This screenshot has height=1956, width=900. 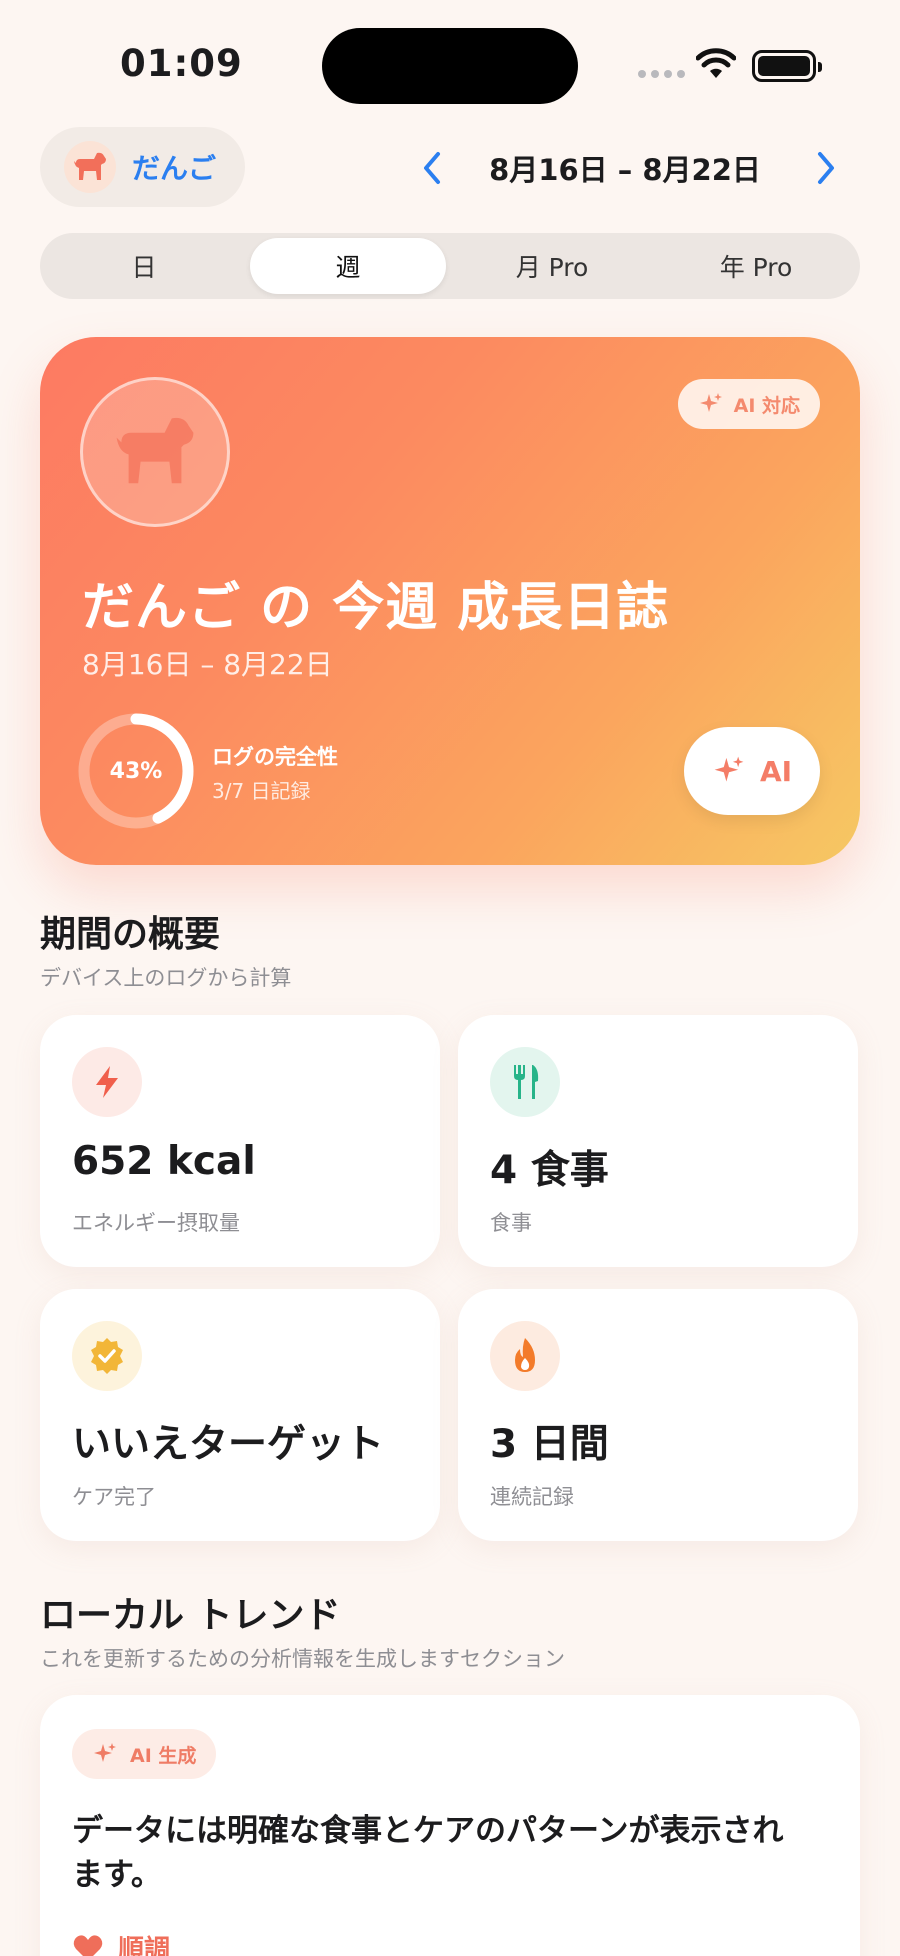 I want to click on next-week-button, so click(x=825, y=170).